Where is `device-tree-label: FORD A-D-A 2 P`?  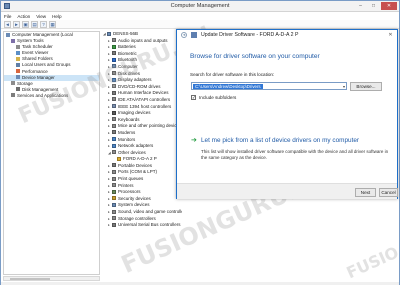 device-tree-label: FORD A-D-A 2 P is located at coordinates (140, 159).